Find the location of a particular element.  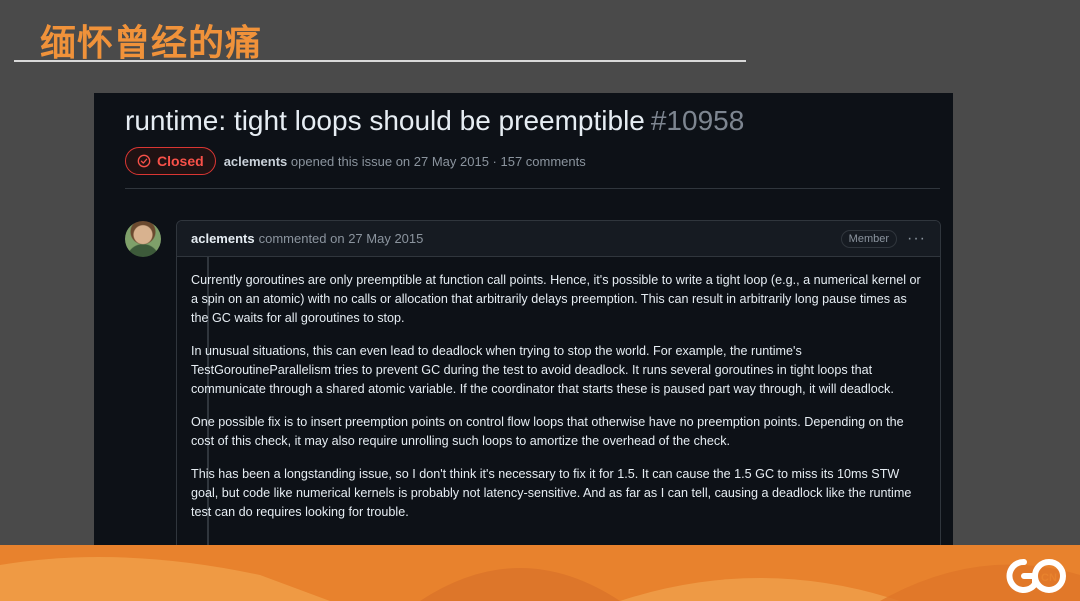

issue-number: #10958 is located at coordinates (697, 120).